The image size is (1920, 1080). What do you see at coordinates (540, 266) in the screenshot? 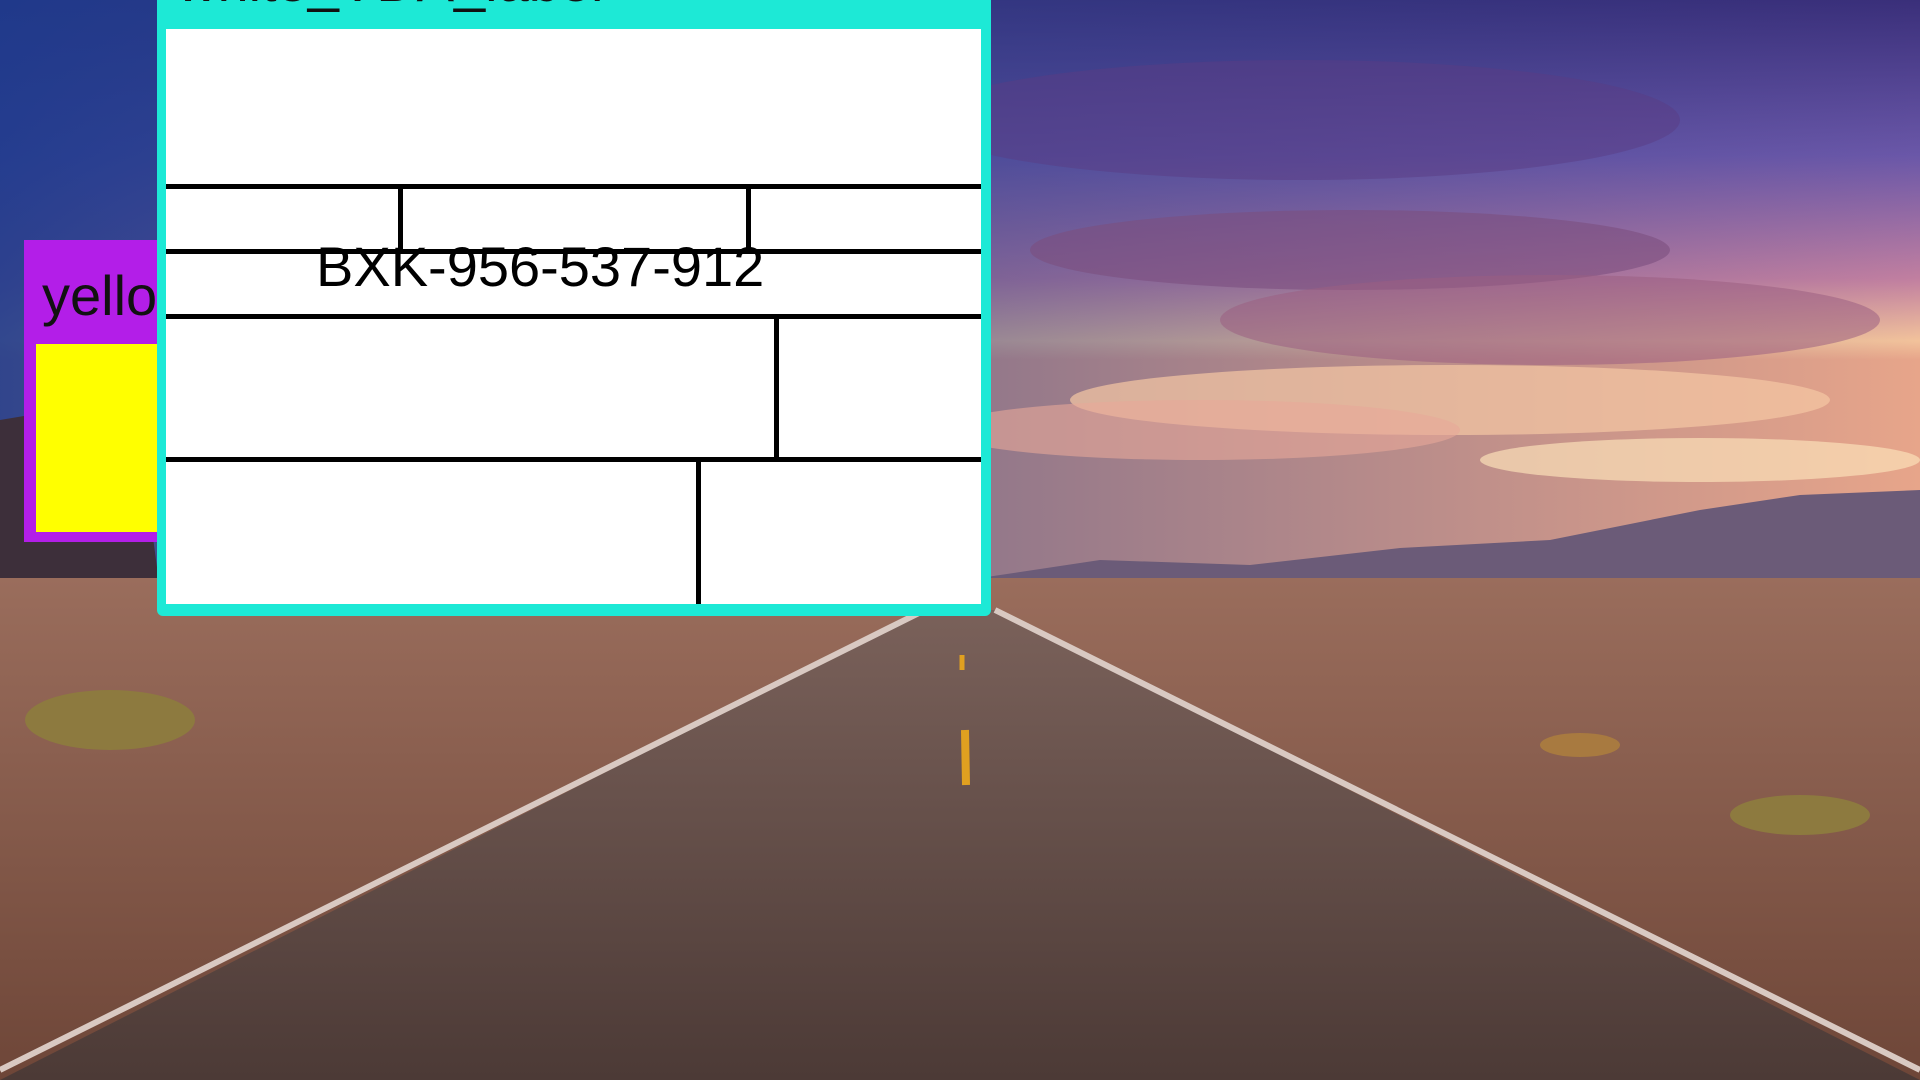
I see `label-code-text: BXK-956-537-912` at bounding box center [540, 266].